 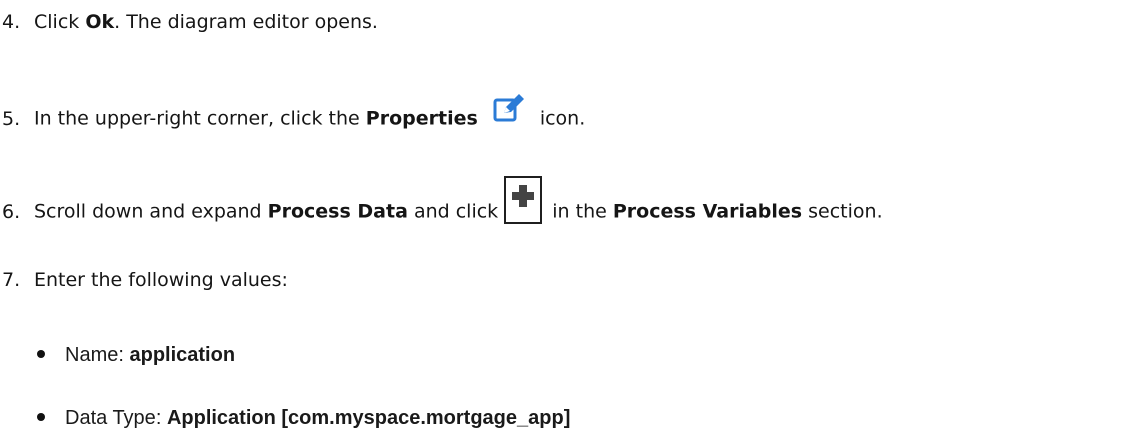 I want to click on step-4: 4. Click Ok. The diagram editor opens., so click(x=189, y=22).